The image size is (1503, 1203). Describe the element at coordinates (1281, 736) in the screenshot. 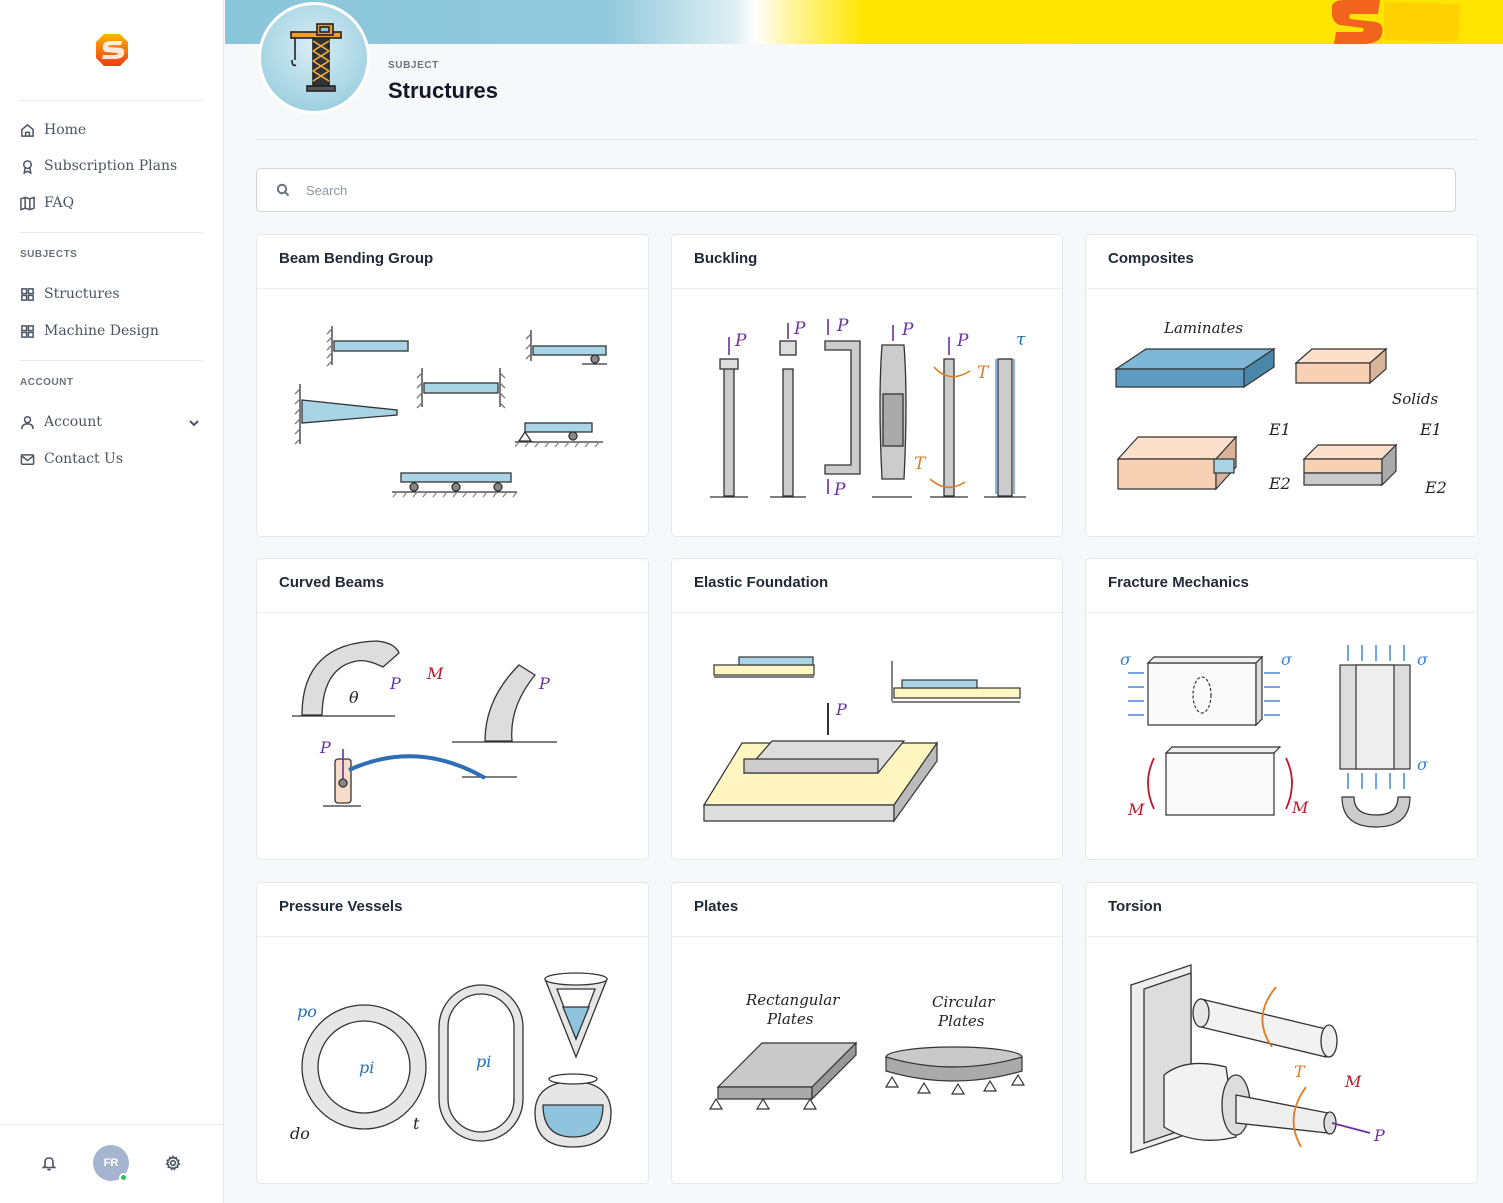

I see `fracture-mechanics-illustration: σ σ σ σ M M` at that location.